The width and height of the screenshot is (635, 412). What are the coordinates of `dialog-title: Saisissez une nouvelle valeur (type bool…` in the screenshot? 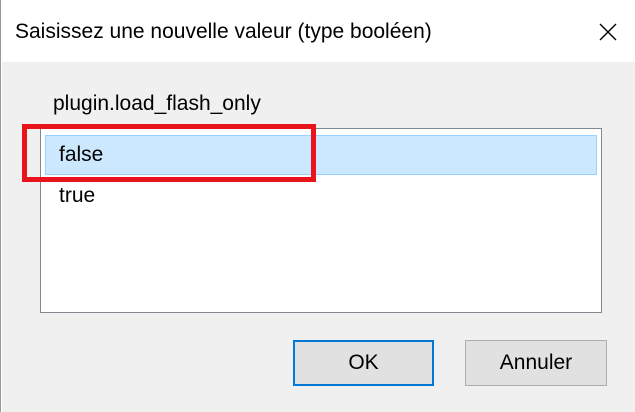 It's located at (223, 31).